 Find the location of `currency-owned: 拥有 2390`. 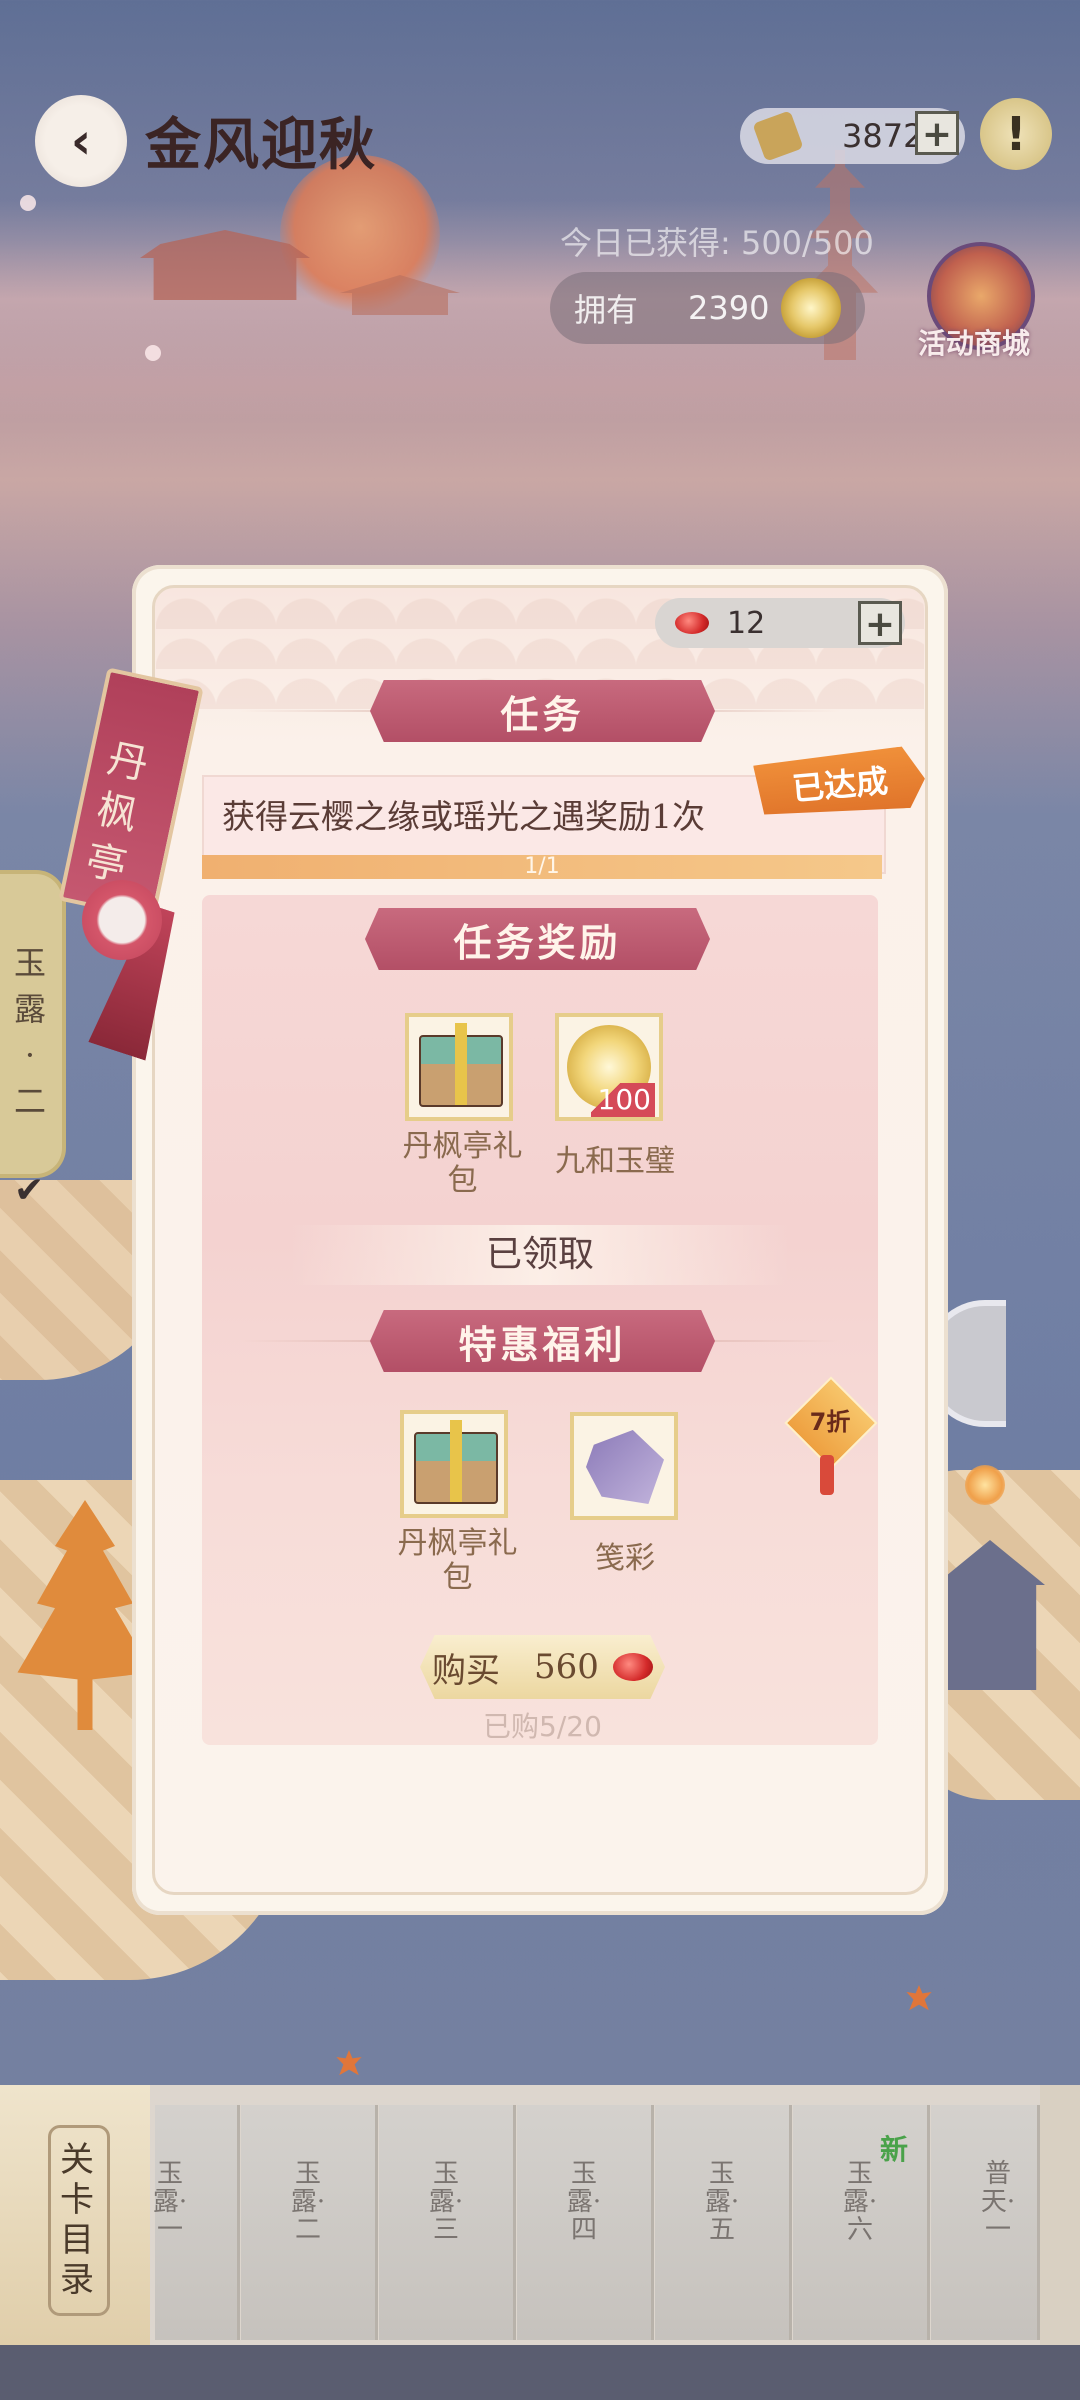

currency-owned: 拥有 2390 is located at coordinates (707, 308).